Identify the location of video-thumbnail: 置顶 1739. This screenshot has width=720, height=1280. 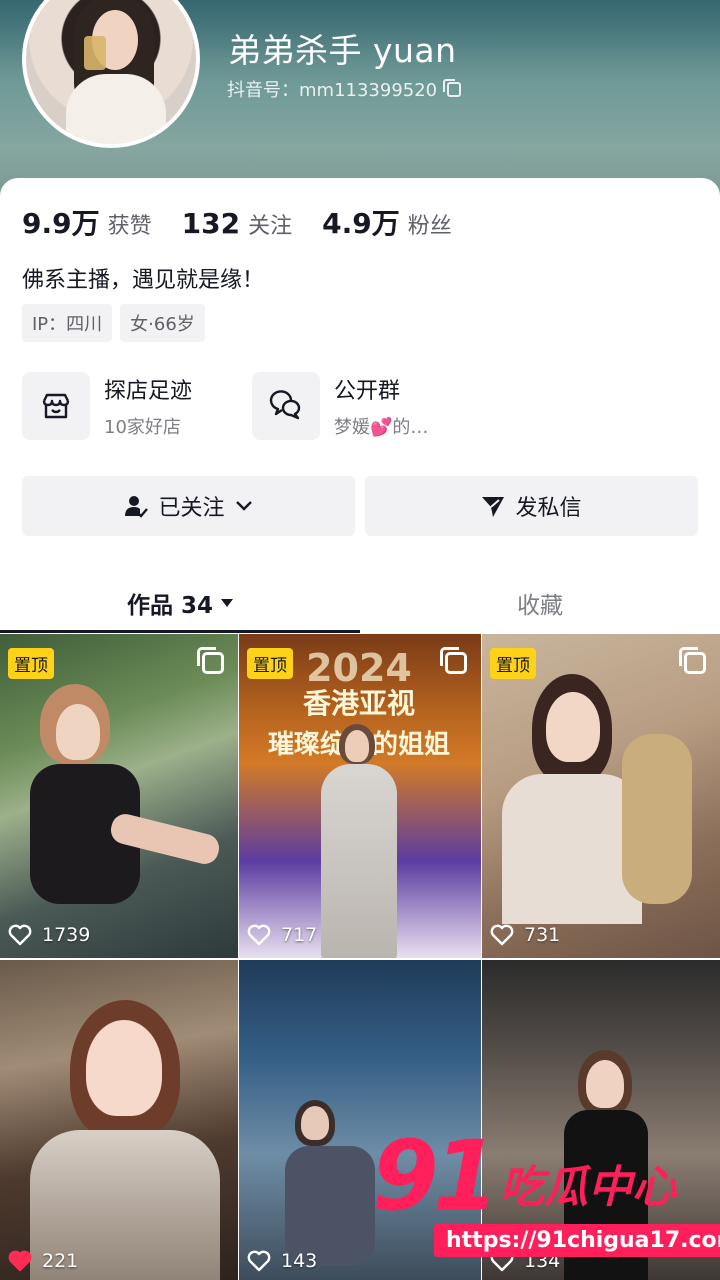
(119, 796).